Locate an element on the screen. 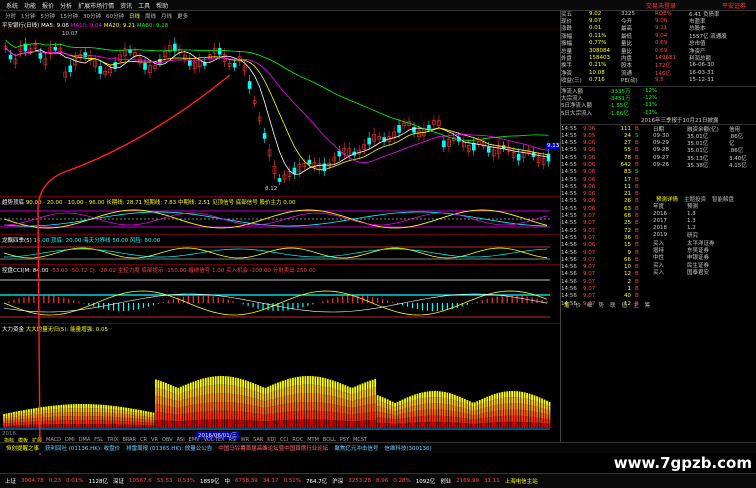  flow-pct: -11% is located at coordinates (650, 105).